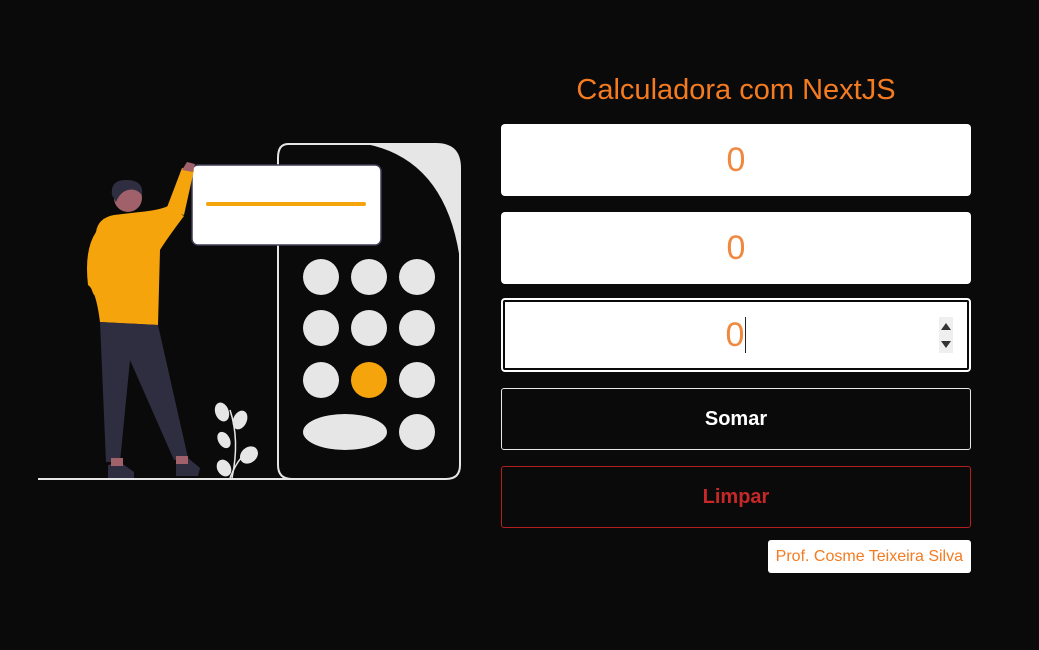 The width and height of the screenshot is (1039, 650). I want to click on person-pants, so click(144, 392).